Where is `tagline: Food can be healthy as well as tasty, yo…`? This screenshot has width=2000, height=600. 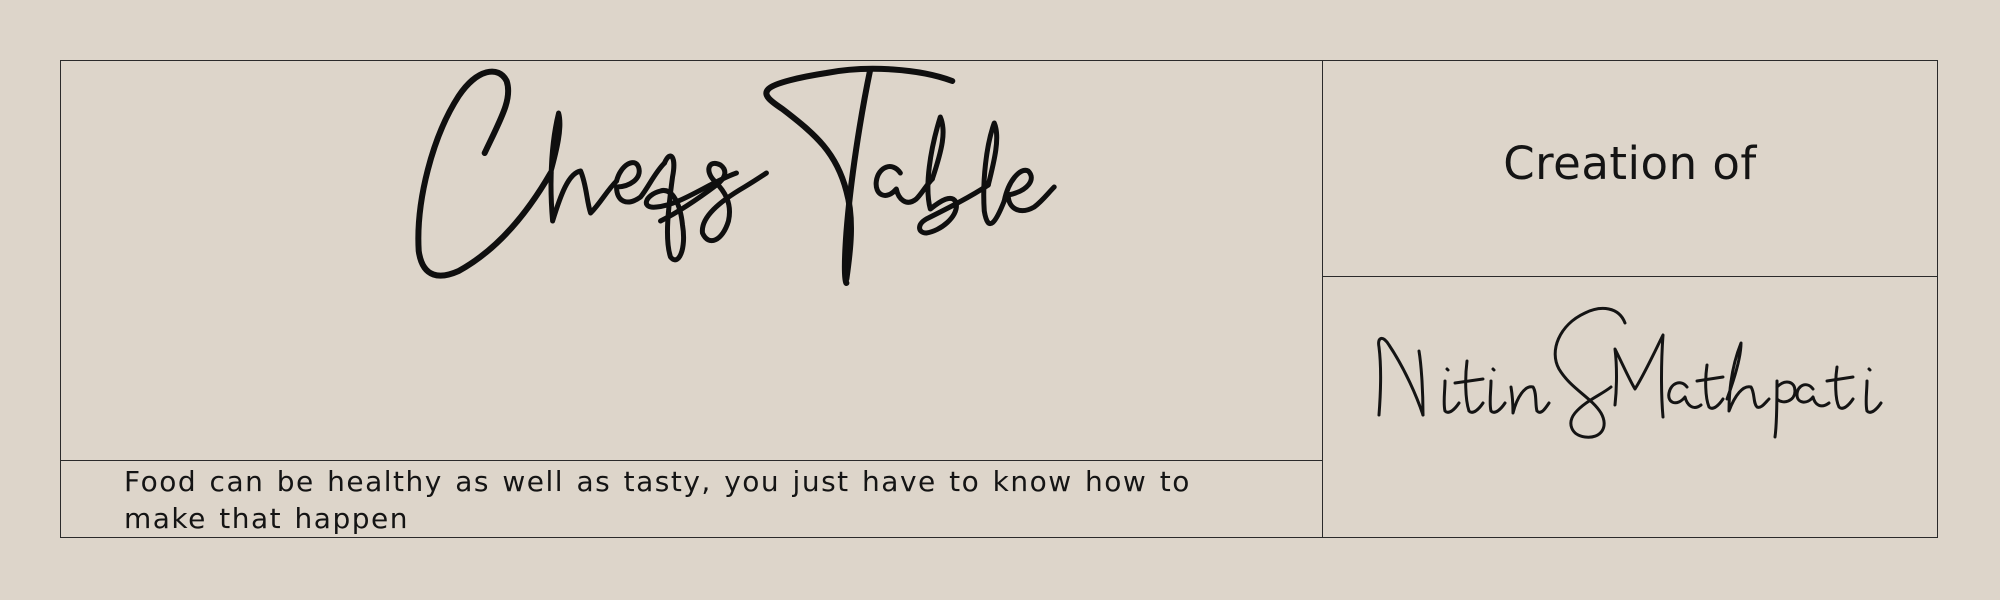
tagline: Food can be healthy as well as tasty, yo… is located at coordinates (657, 500).